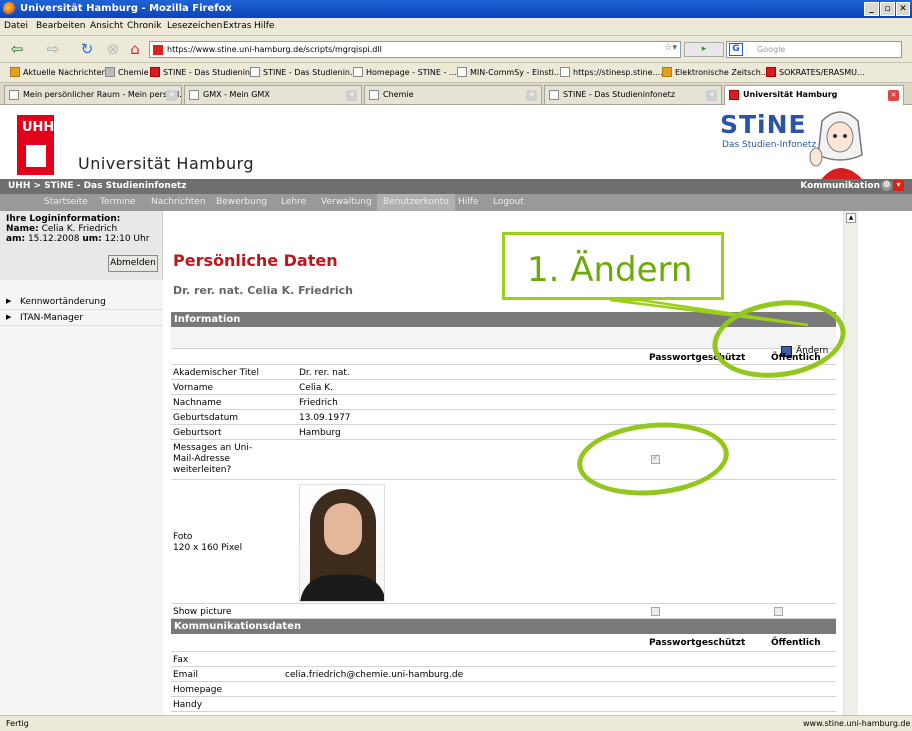 This screenshot has width=912, height=731. I want to click on login-name-line: Name: Celia K. Friedrich, so click(62, 229).